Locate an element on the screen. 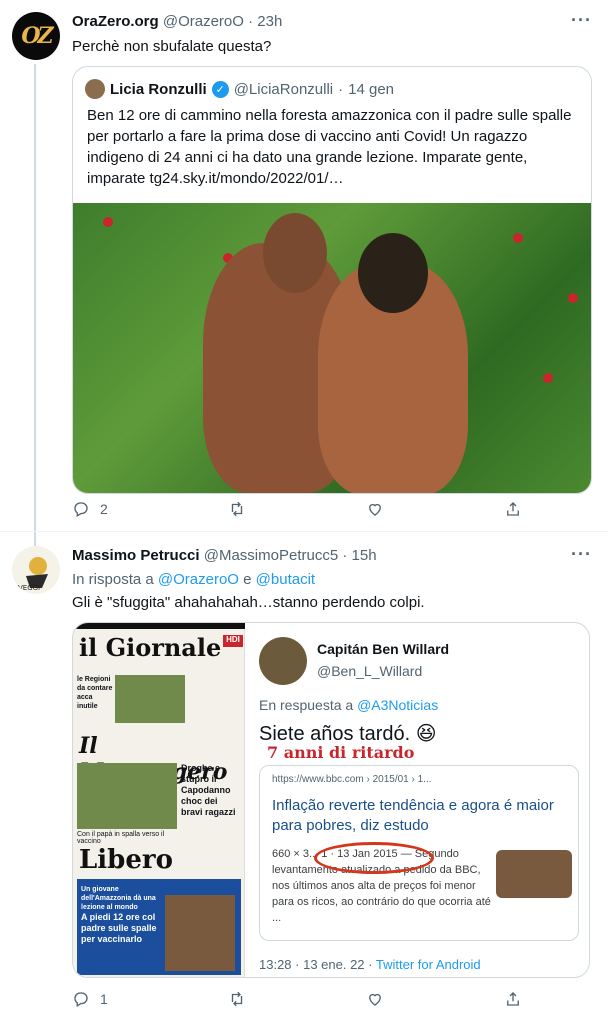 Image resolution: width=608 pixels, height=1024 pixels. author-name: OraZero.org is located at coordinates (115, 21).